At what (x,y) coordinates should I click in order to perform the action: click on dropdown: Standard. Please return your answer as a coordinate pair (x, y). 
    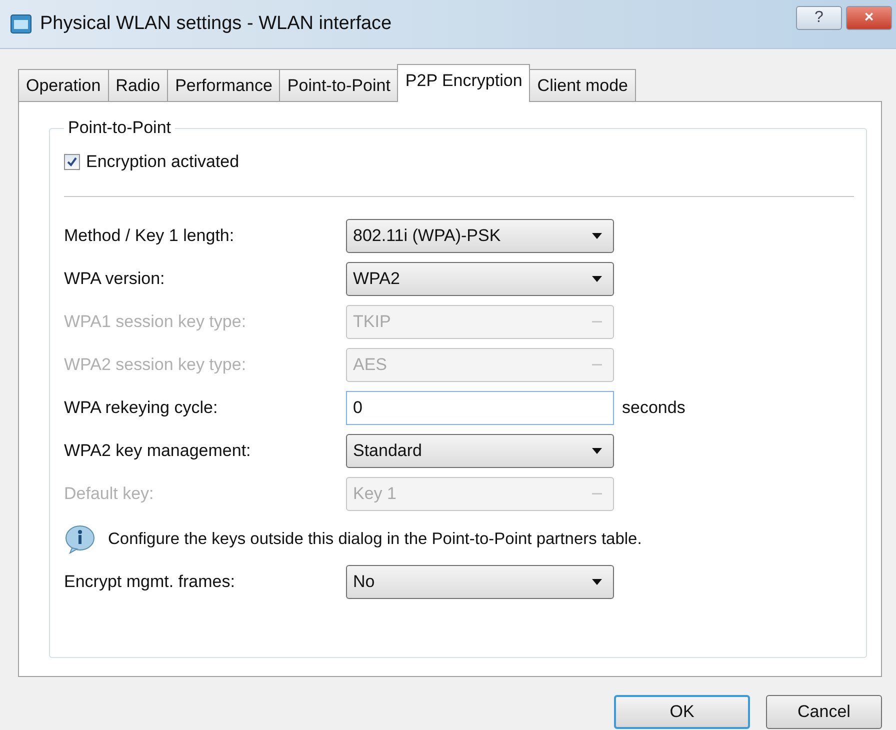
    Looking at the image, I should click on (480, 451).